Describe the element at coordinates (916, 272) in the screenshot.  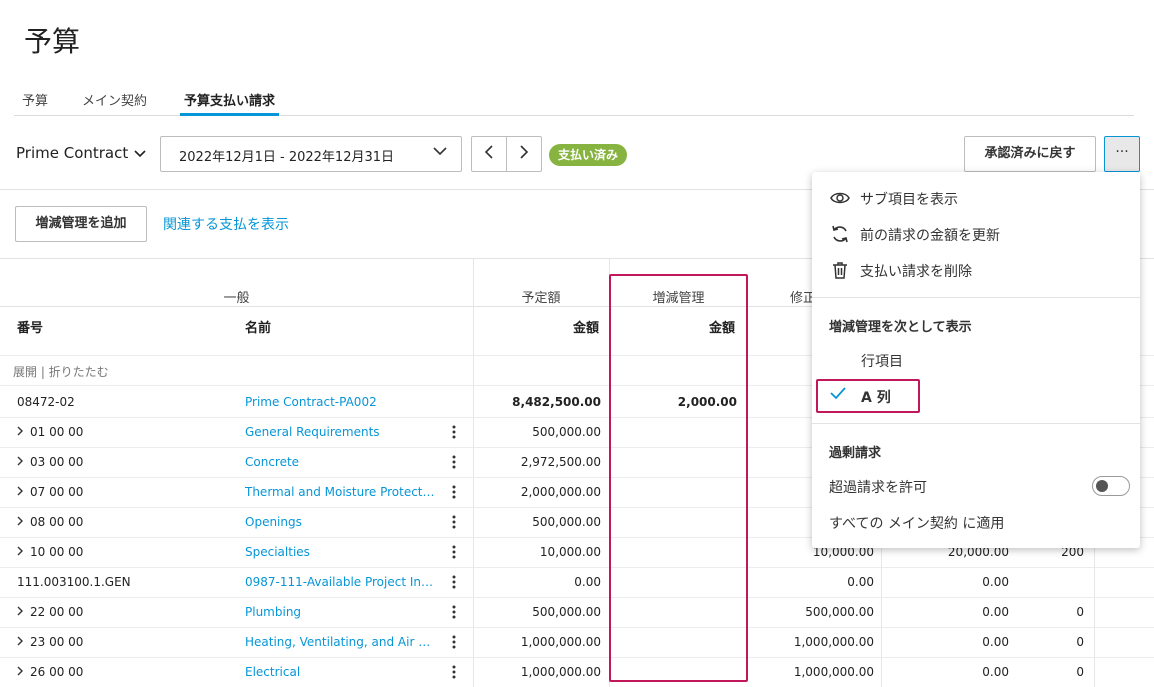
I see `menu-item-label: 支払い請求を削除` at that location.